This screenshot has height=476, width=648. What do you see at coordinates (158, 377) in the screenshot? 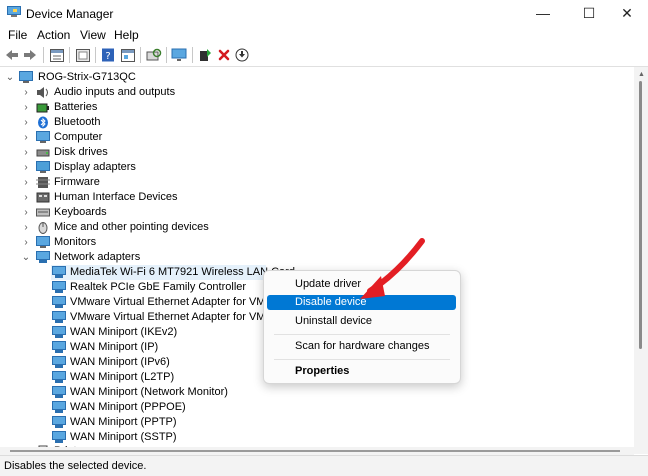
I see `tree-item-adapter: WAN Miniport (L2TP)` at bounding box center [158, 377].